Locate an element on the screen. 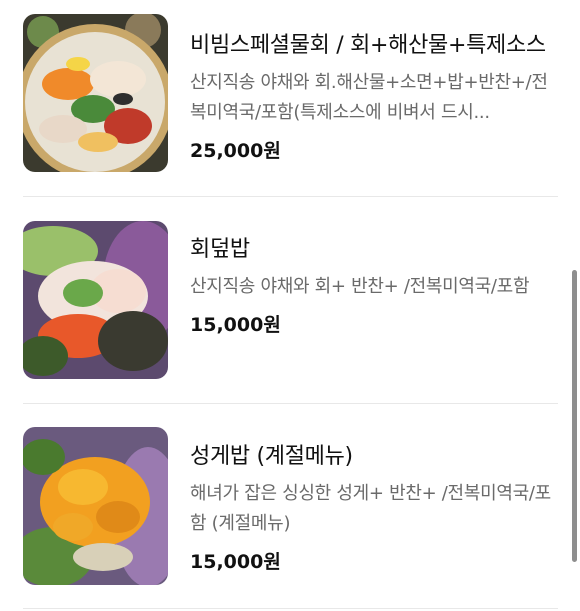 Image resolution: width=580 pixels, height=611 pixels. menu-item-name: 회덮밥 is located at coordinates (220, 249).